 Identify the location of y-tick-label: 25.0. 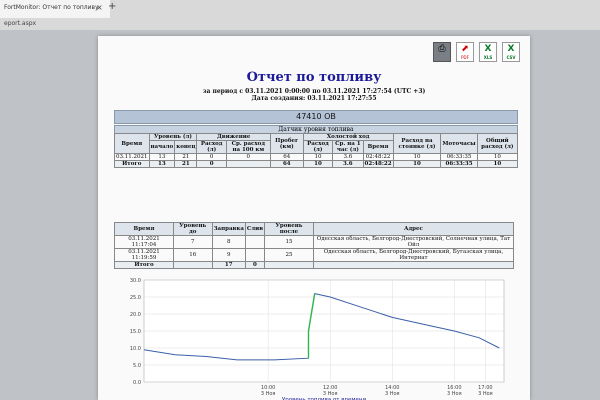
(135, 298).